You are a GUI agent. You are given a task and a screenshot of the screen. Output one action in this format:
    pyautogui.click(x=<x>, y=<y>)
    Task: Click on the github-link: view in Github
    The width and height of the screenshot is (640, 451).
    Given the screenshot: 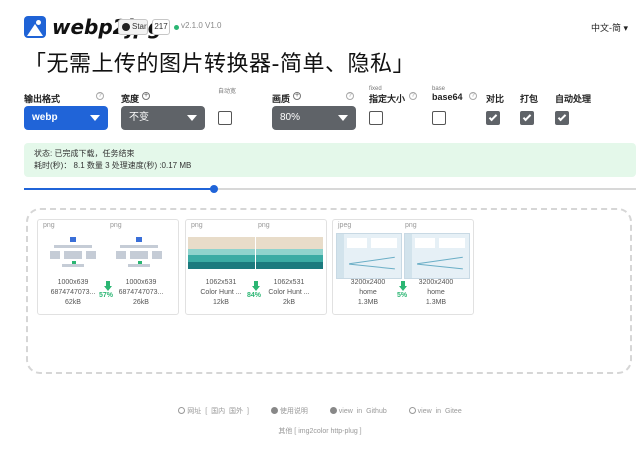 What is the action you would take?
    pyautogui.click(x=363, y=411)
    